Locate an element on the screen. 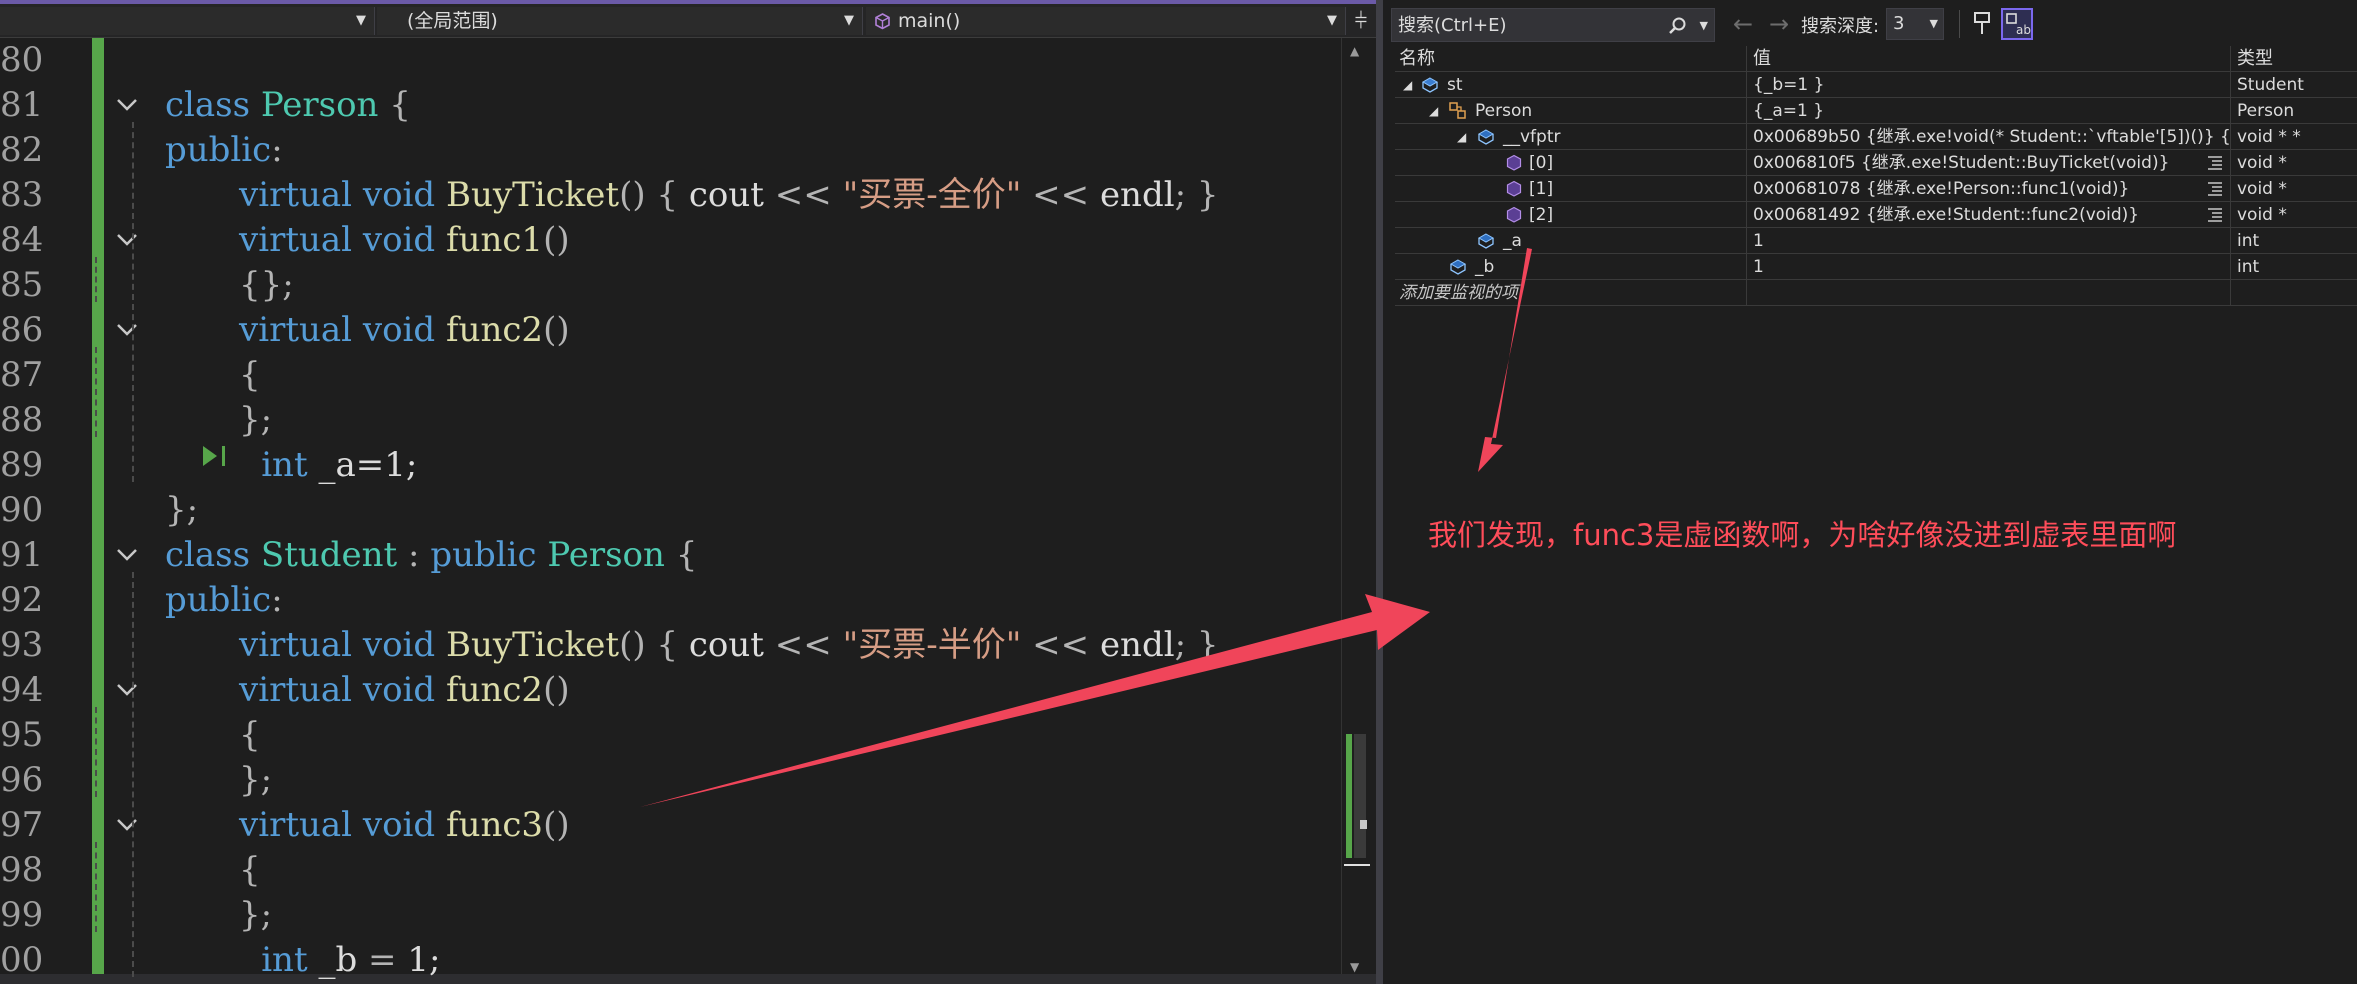 The image size is (2357, 984). scroll-up-arrow-icon: ▲ is located at coordinates (1354, 51).